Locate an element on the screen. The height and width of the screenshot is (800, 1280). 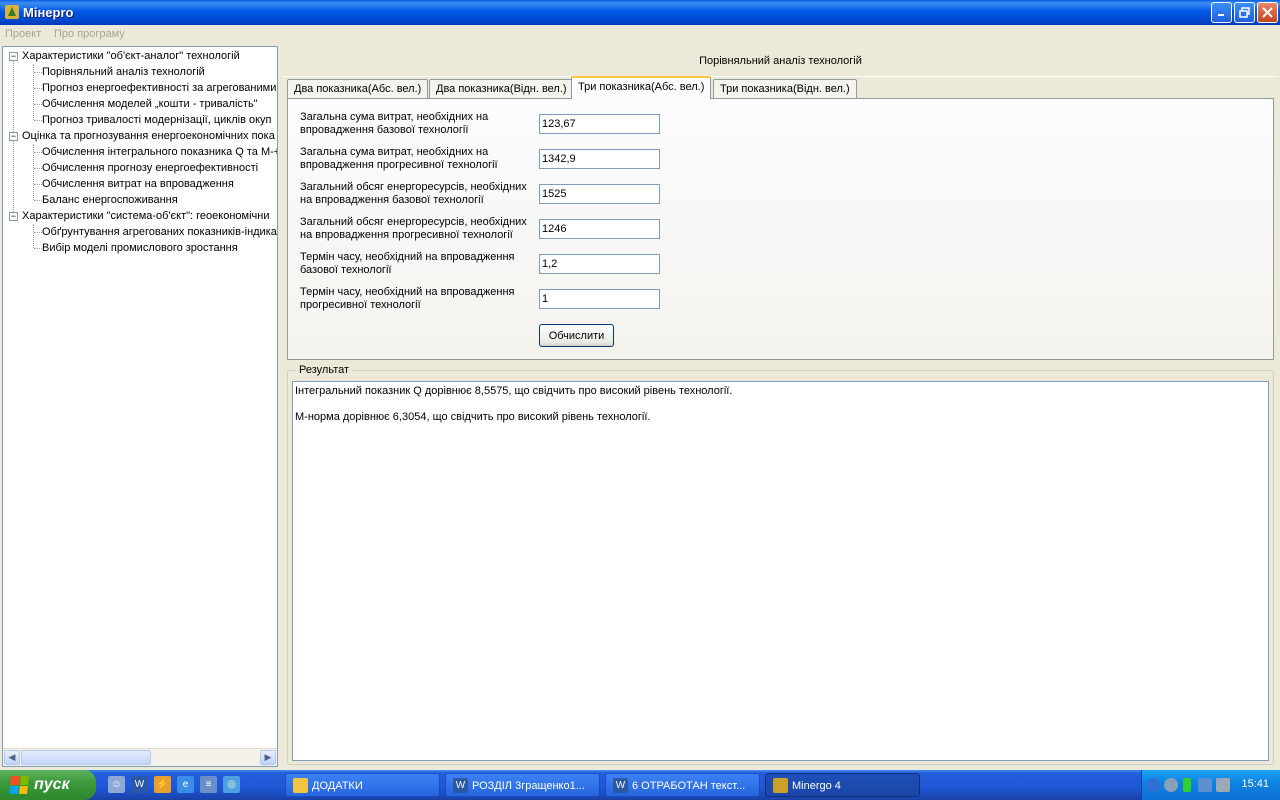
taskbar-button-label: ДОДАТКИ is located at coordinates (337, 786).